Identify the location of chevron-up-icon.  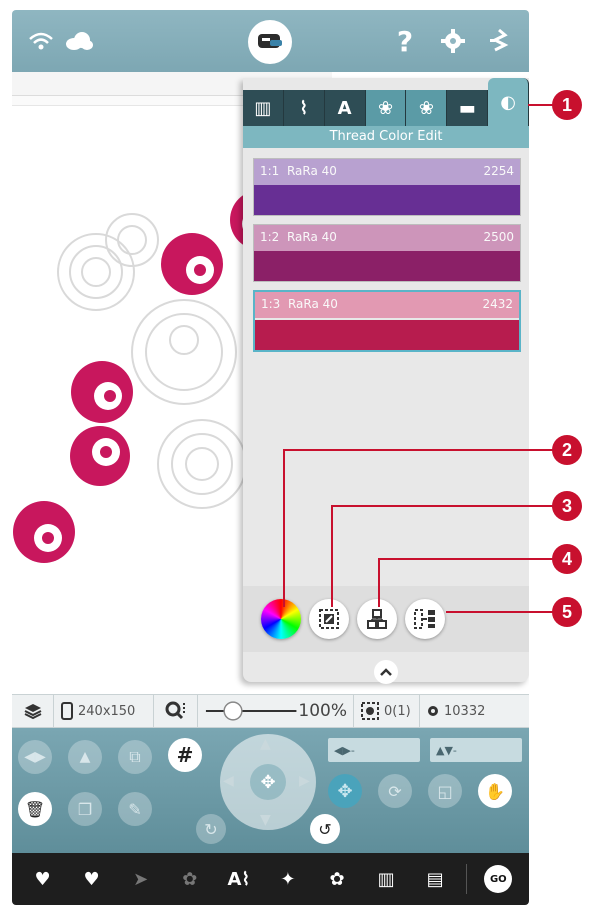
(386, 672).